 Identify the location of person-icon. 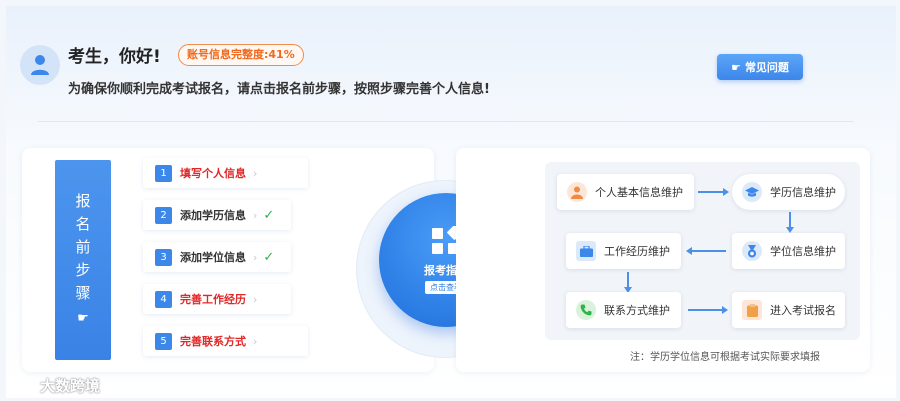
(577, 192).